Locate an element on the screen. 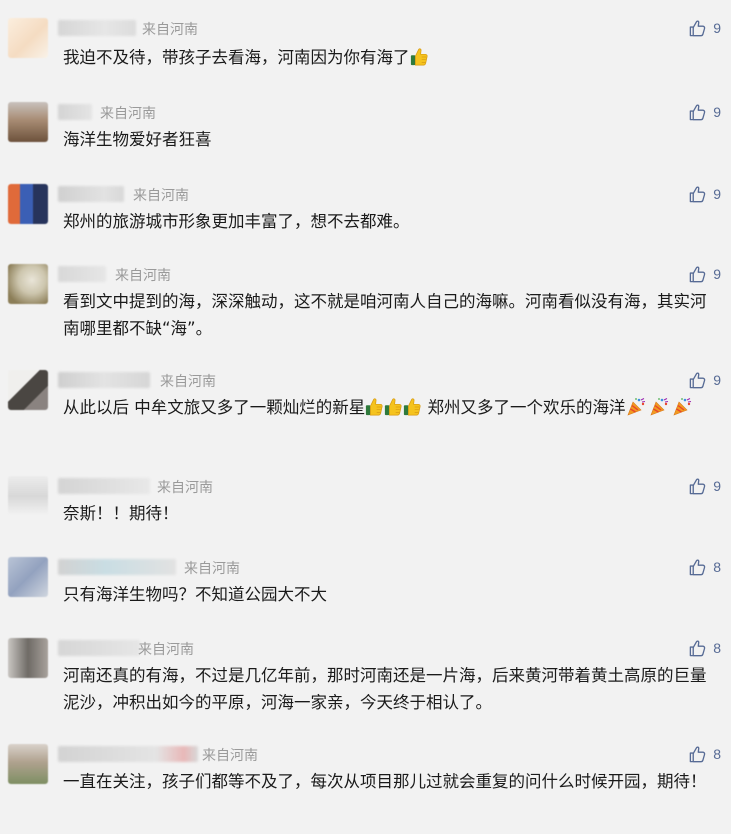 Image resolution: width=731 pixels, height=834 pixels. comment-text-part-2: 郑州又多了一个欢乐的海洋 is located at coordinates (524, 407).